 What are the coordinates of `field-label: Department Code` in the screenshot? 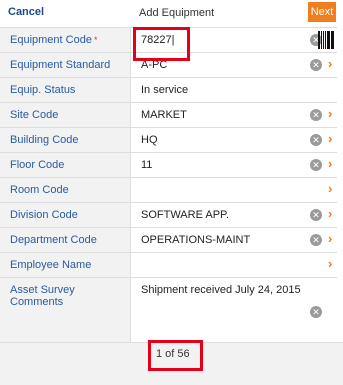 It's located at (65, 240).